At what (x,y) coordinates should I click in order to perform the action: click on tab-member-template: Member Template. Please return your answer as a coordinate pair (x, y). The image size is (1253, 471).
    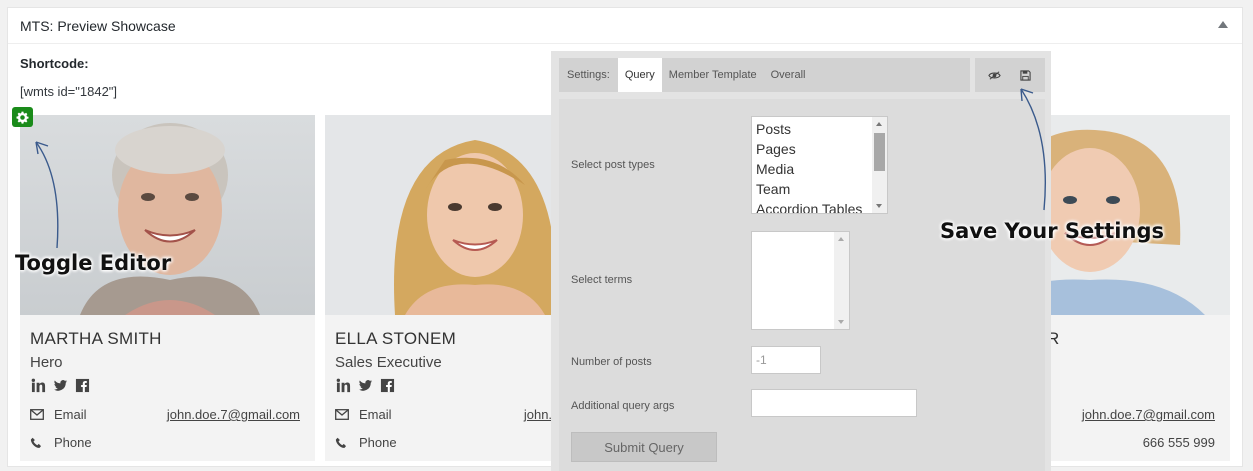
    Looking at the image, I should click on (713, 75).